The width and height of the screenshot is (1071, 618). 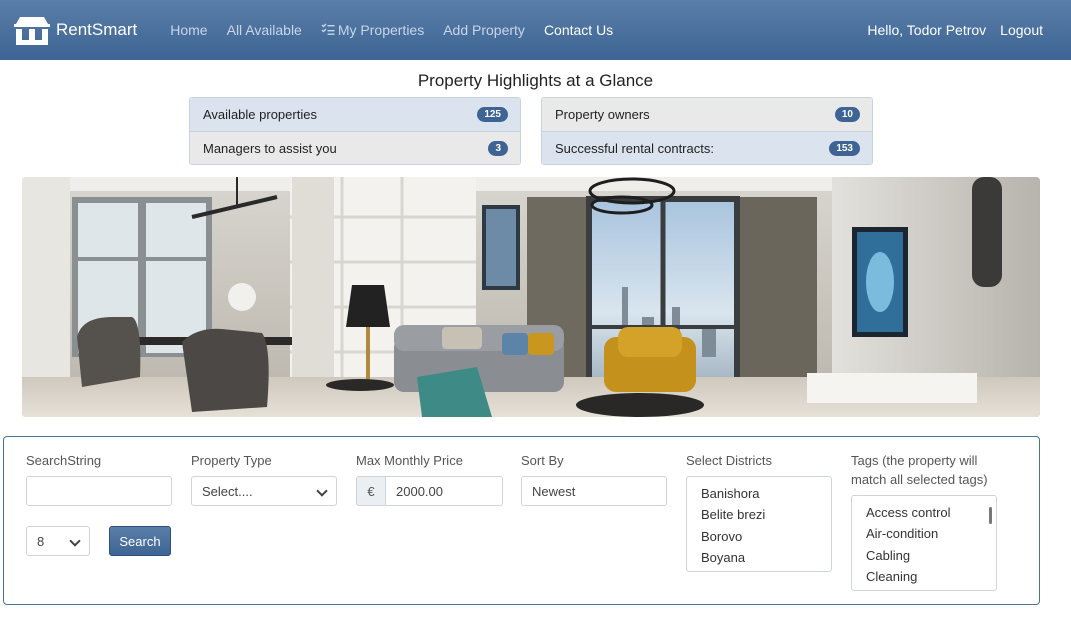 I want to click on district-option: Belite brezi, so click(x=759, y=514).